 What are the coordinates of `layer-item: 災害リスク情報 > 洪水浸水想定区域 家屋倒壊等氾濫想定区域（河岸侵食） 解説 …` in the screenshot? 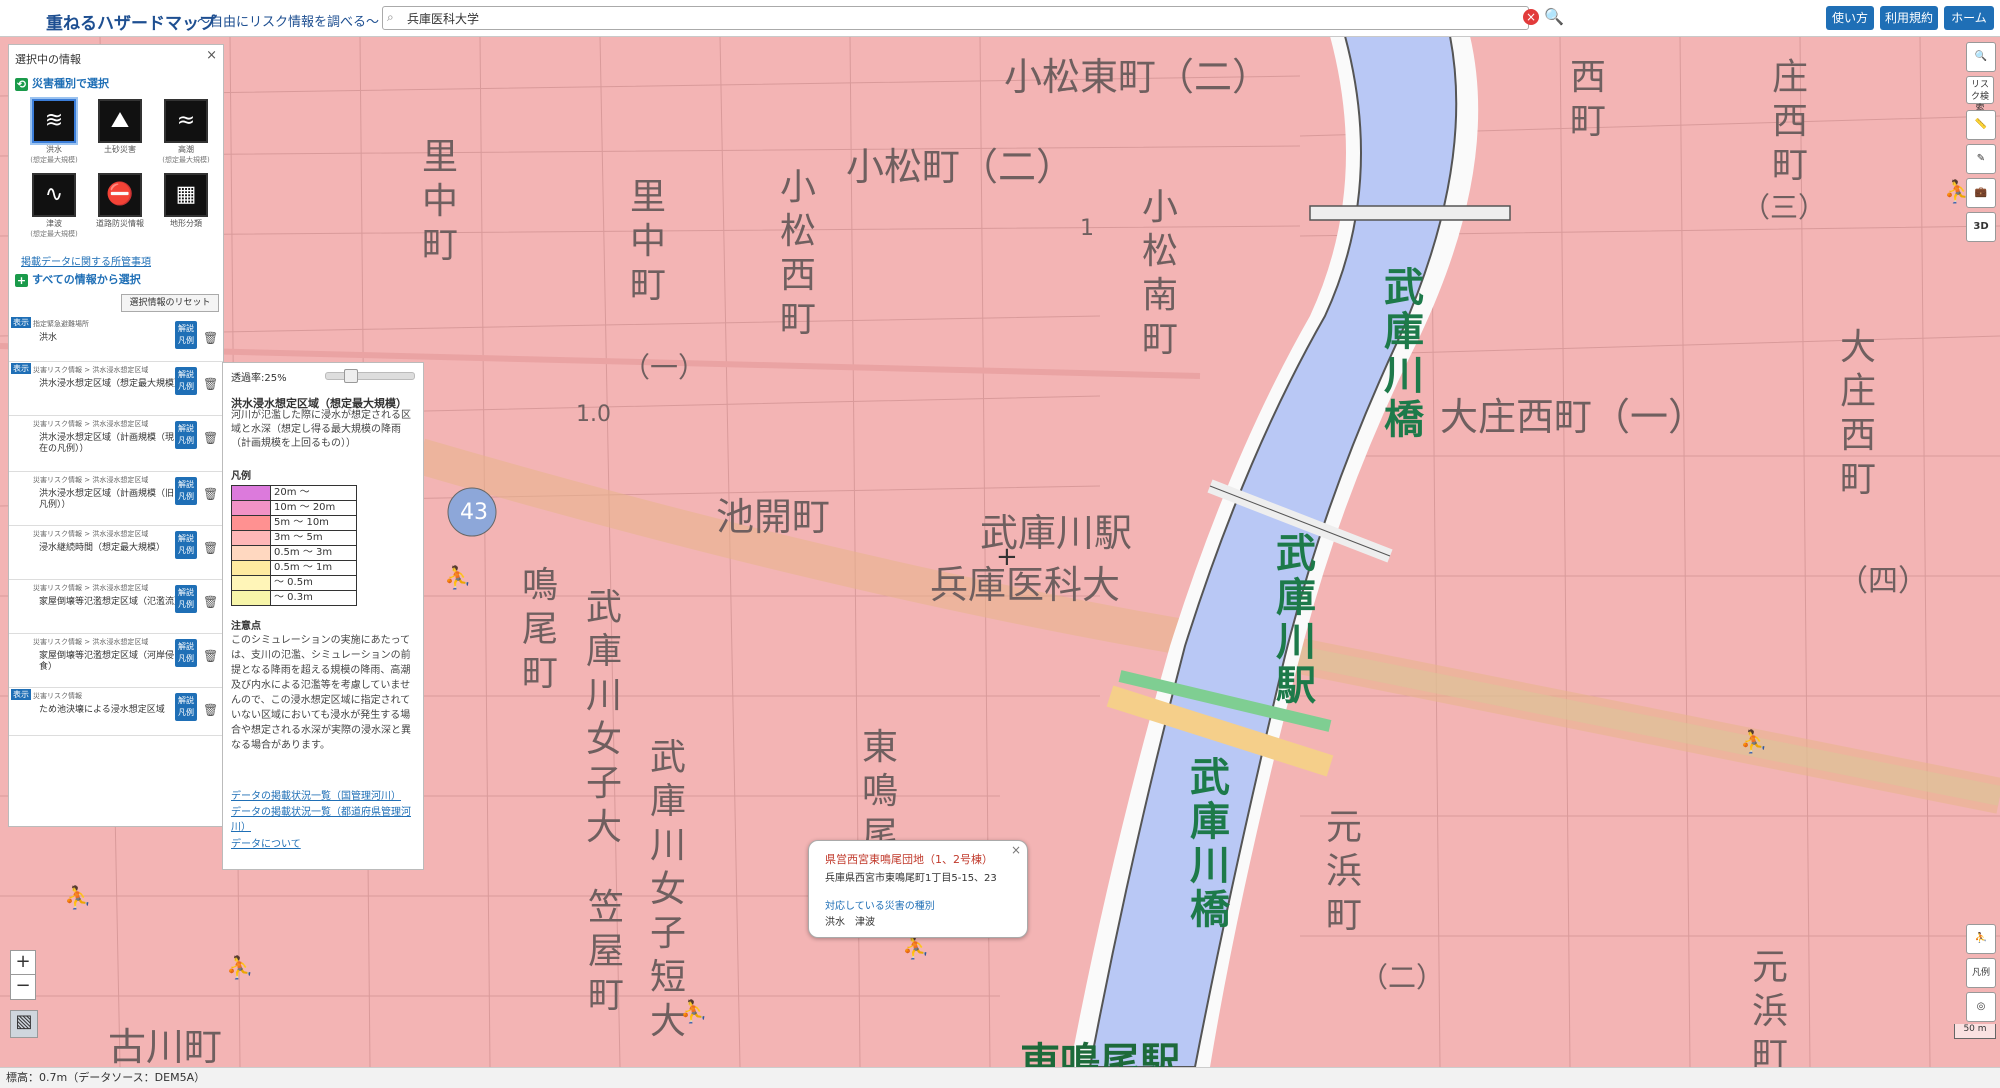 It's located at (116, 660).